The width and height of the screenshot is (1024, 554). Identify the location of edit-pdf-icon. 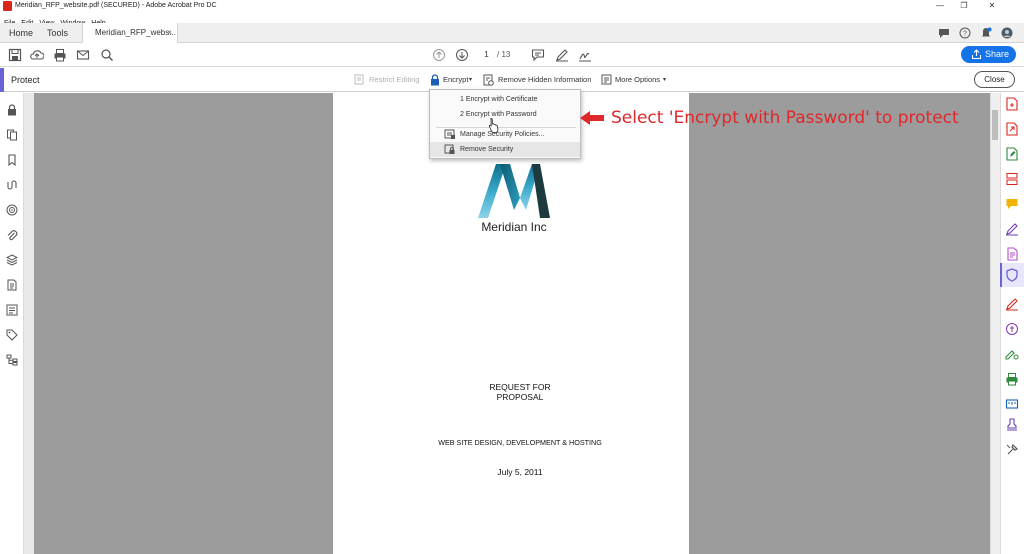
(1012, 154).